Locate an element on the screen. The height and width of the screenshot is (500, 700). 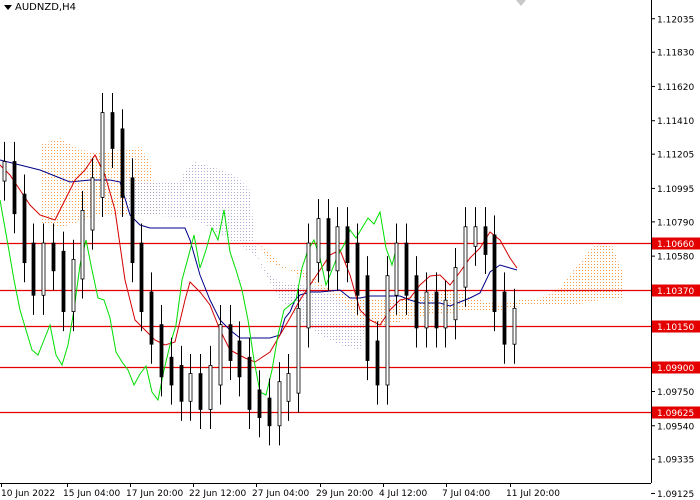
time-tick-label: 15 Jun 04:00 is located at coordinates (91, 494).